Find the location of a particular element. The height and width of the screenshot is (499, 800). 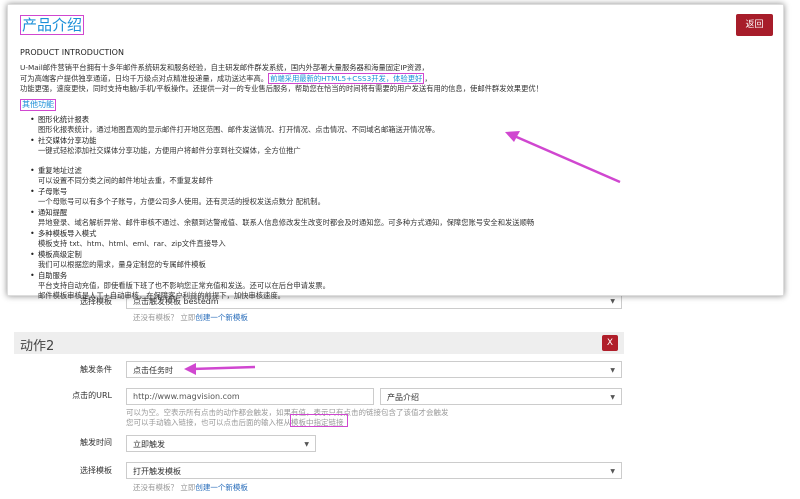

hint-bottom: 还没有模板？ 立即创建一个新模板 is located at coordinates (190, 487).